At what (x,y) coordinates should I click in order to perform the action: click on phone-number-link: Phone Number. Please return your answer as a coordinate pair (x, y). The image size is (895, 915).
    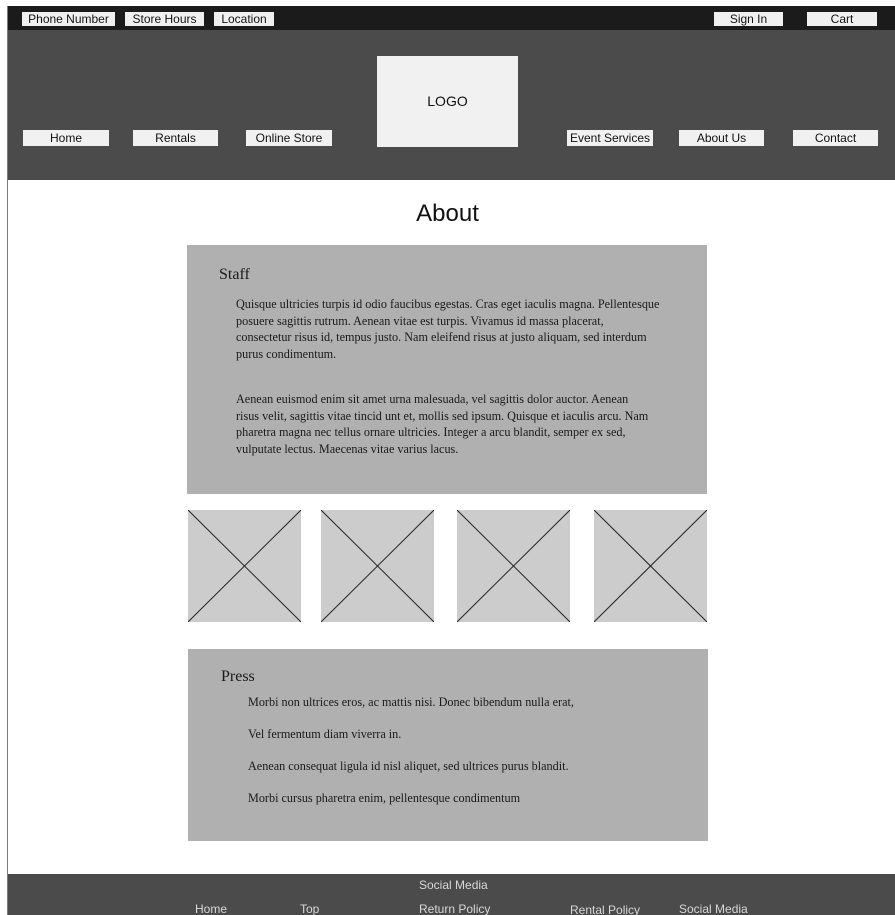
    Looking at the image, I should click on (68, 19).